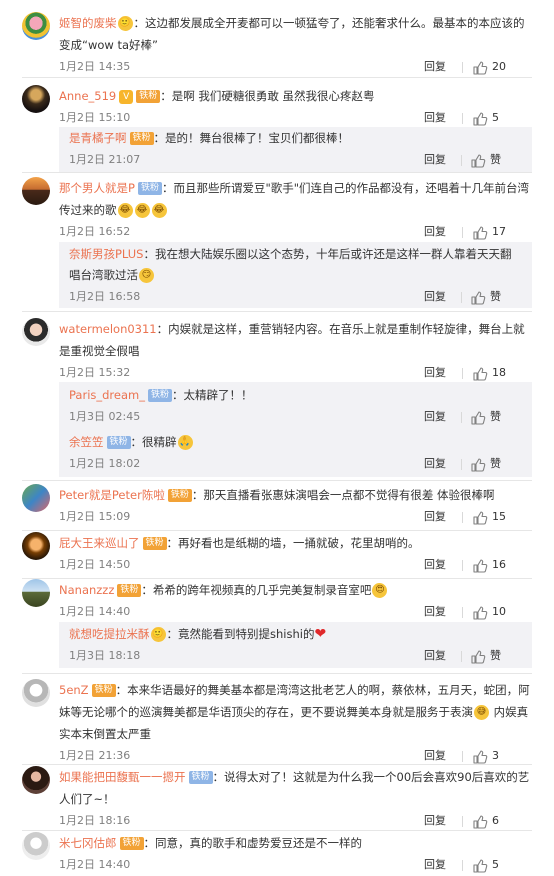  Describe the element at coordinates (95, 516) in the screenshot. I see `comment-time: 1月2日 15:09` at that location.